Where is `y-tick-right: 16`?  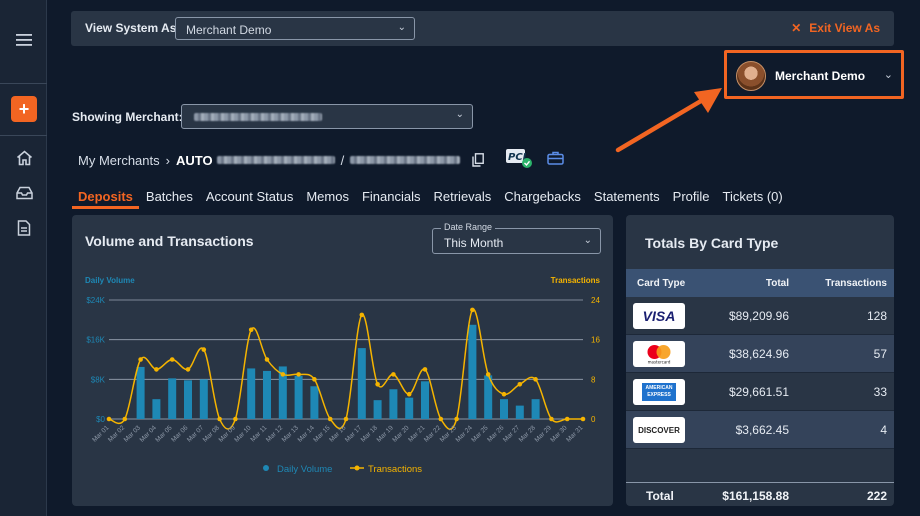 y-tick-right: 16 is located at coordinates (595, 340).